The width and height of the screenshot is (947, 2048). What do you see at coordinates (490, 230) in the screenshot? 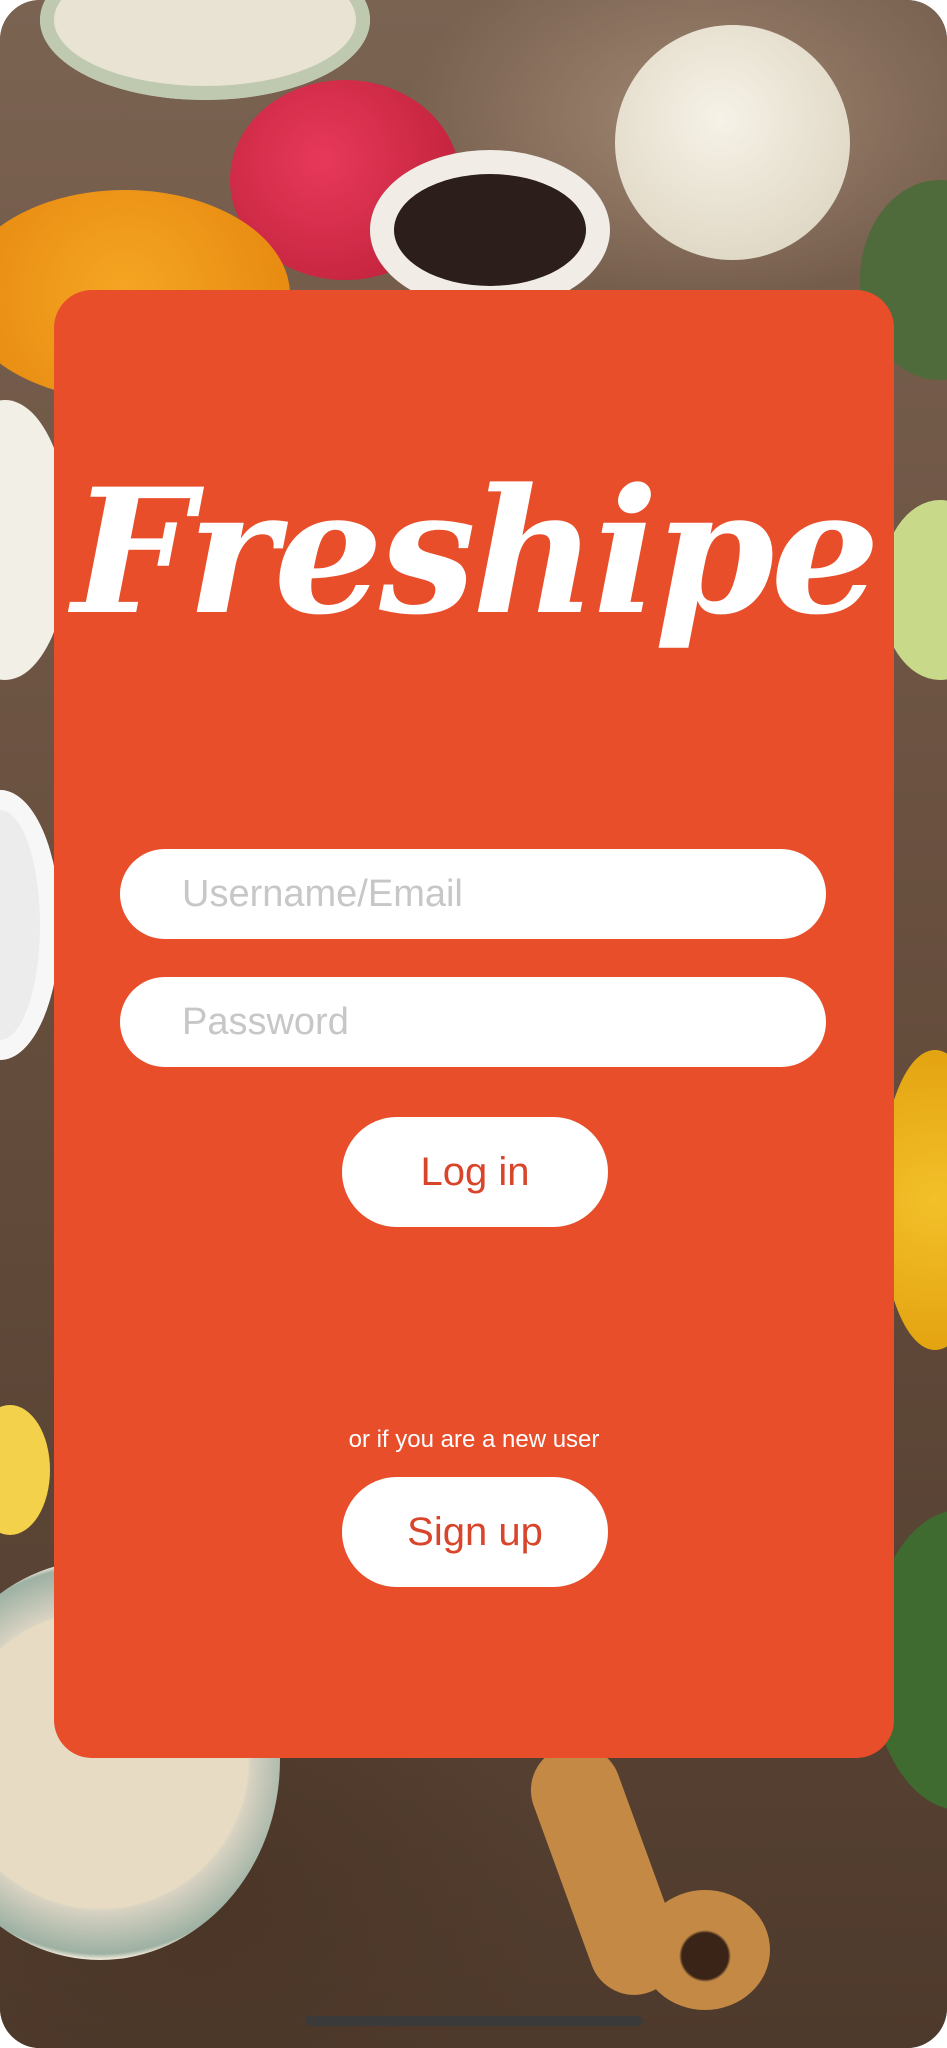
I see `jam-bowl-decoration` at bounding box center [490, 230].